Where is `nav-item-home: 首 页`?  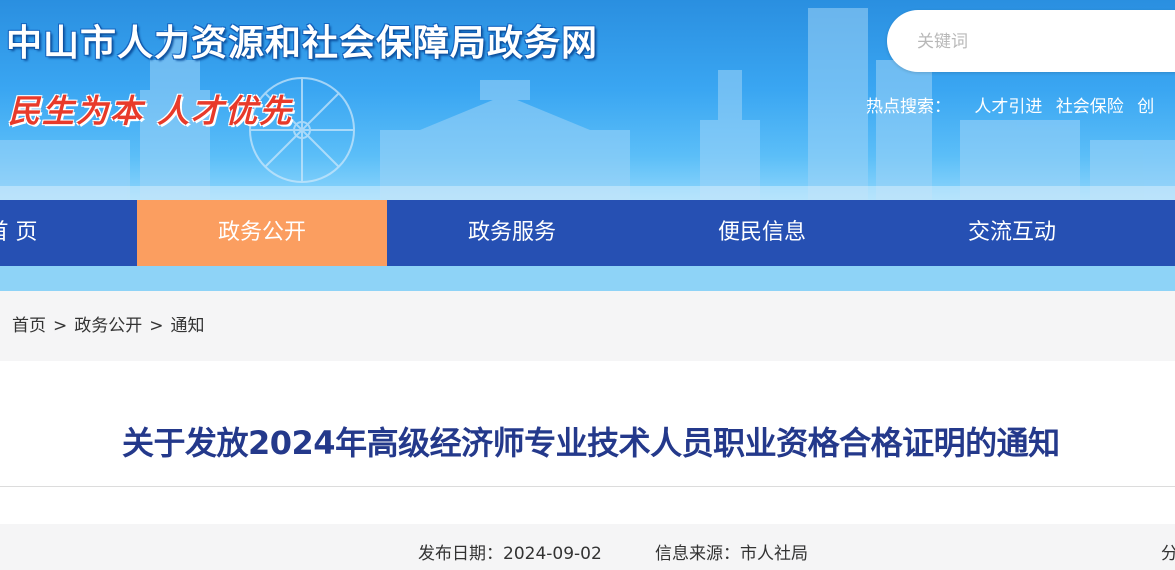 nav-item-home: 首 页 is located at coordinates (68, 233).